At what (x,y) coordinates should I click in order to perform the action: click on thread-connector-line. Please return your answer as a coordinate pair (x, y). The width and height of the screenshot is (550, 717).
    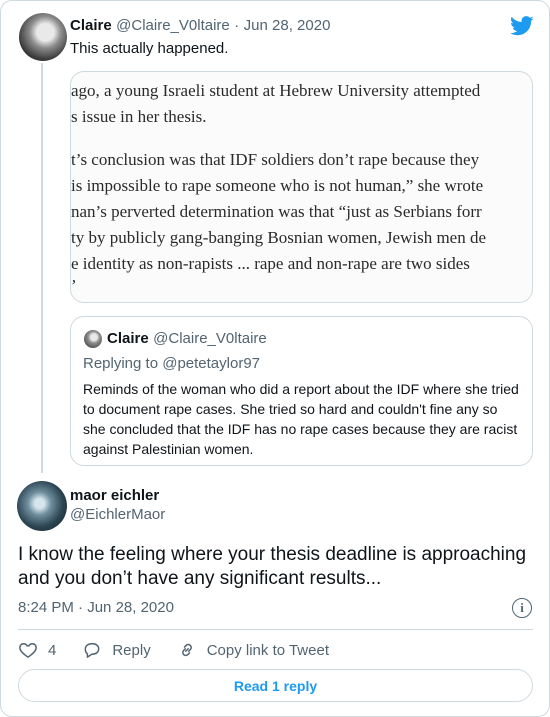
    Looking at the image, I should click on (42, 268).